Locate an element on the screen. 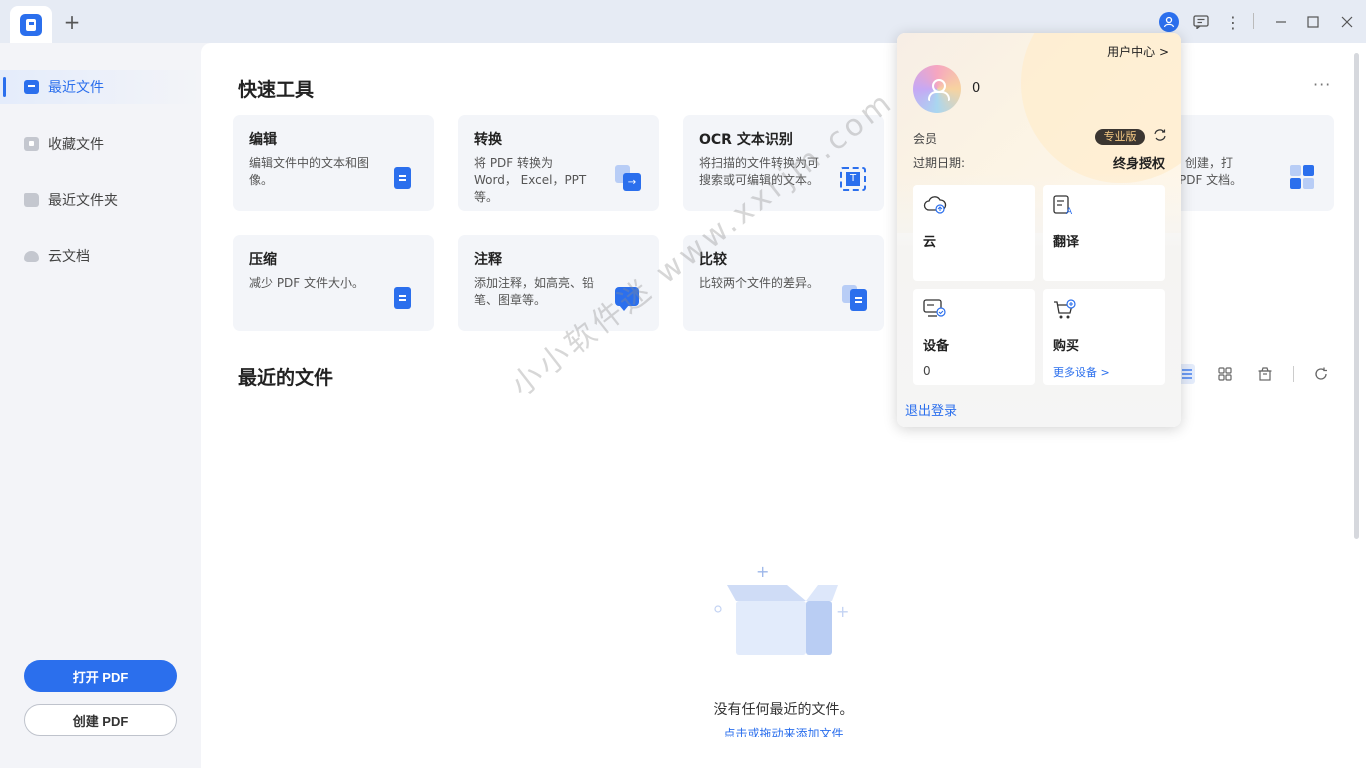  home-tab is located at coordinates (31, 24).